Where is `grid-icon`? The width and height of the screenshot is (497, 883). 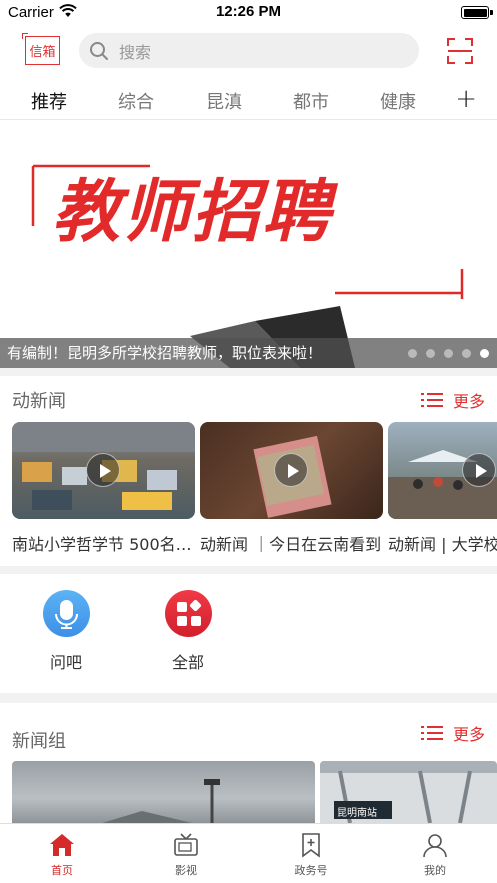
grid-icon is located at coordinates (188, 613).